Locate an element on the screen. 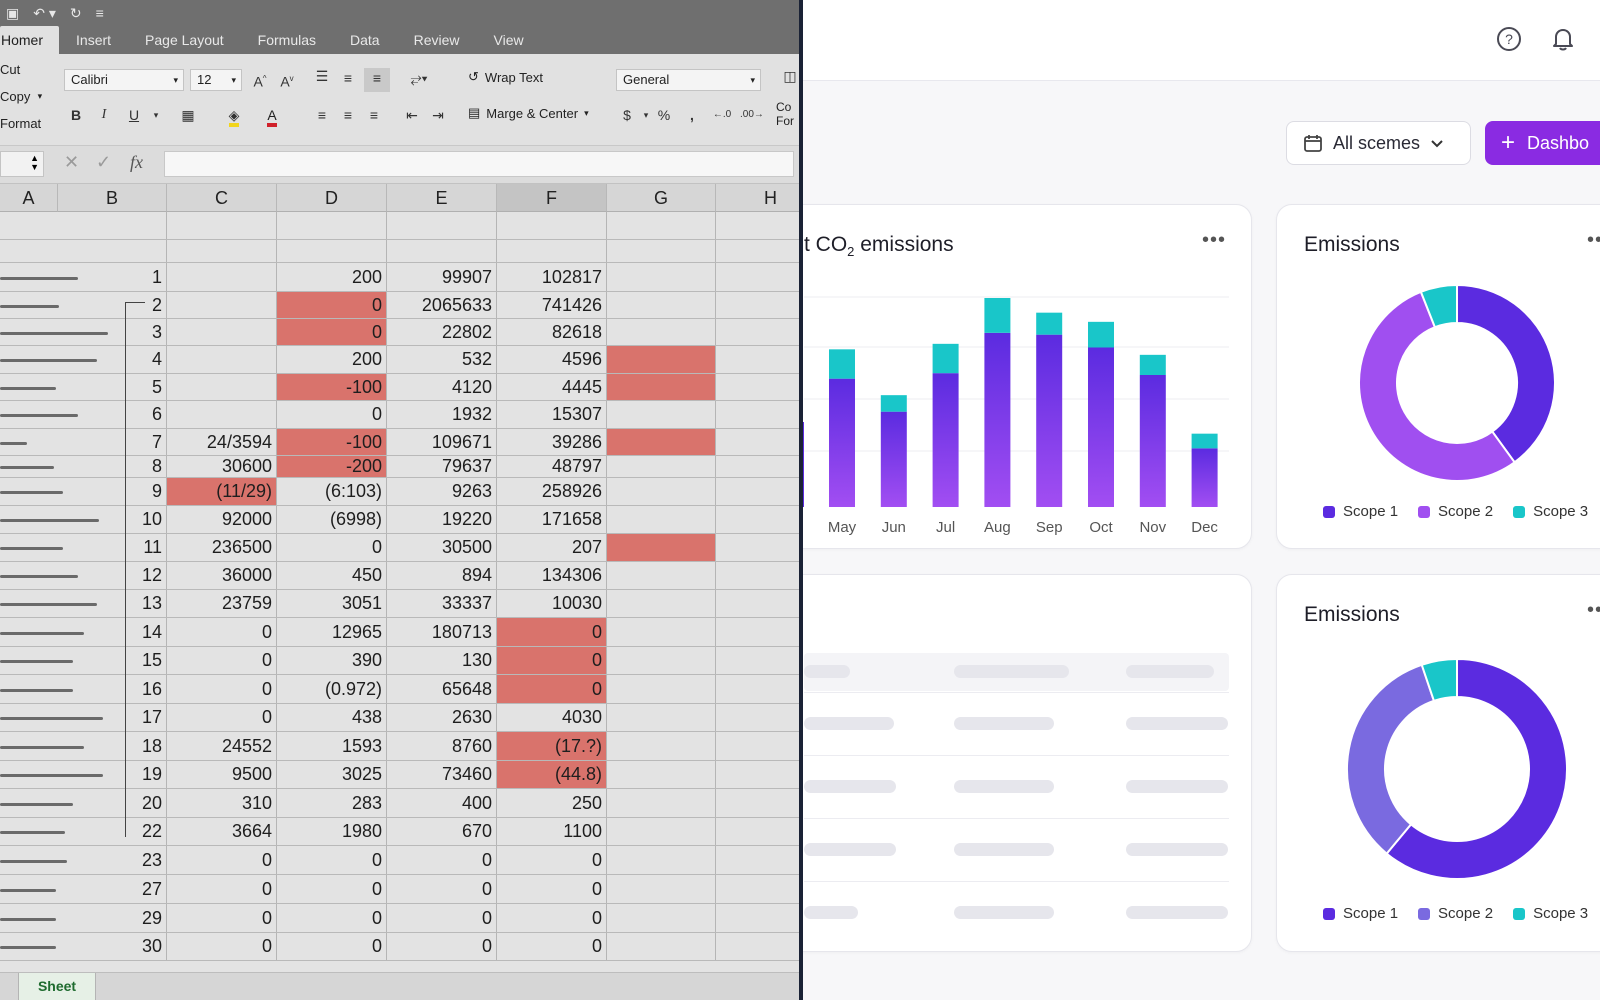 Image resolution: width=1600 pixels, height=1000 pixels. cell-f: 134306 is located at coordinates (552, 575).